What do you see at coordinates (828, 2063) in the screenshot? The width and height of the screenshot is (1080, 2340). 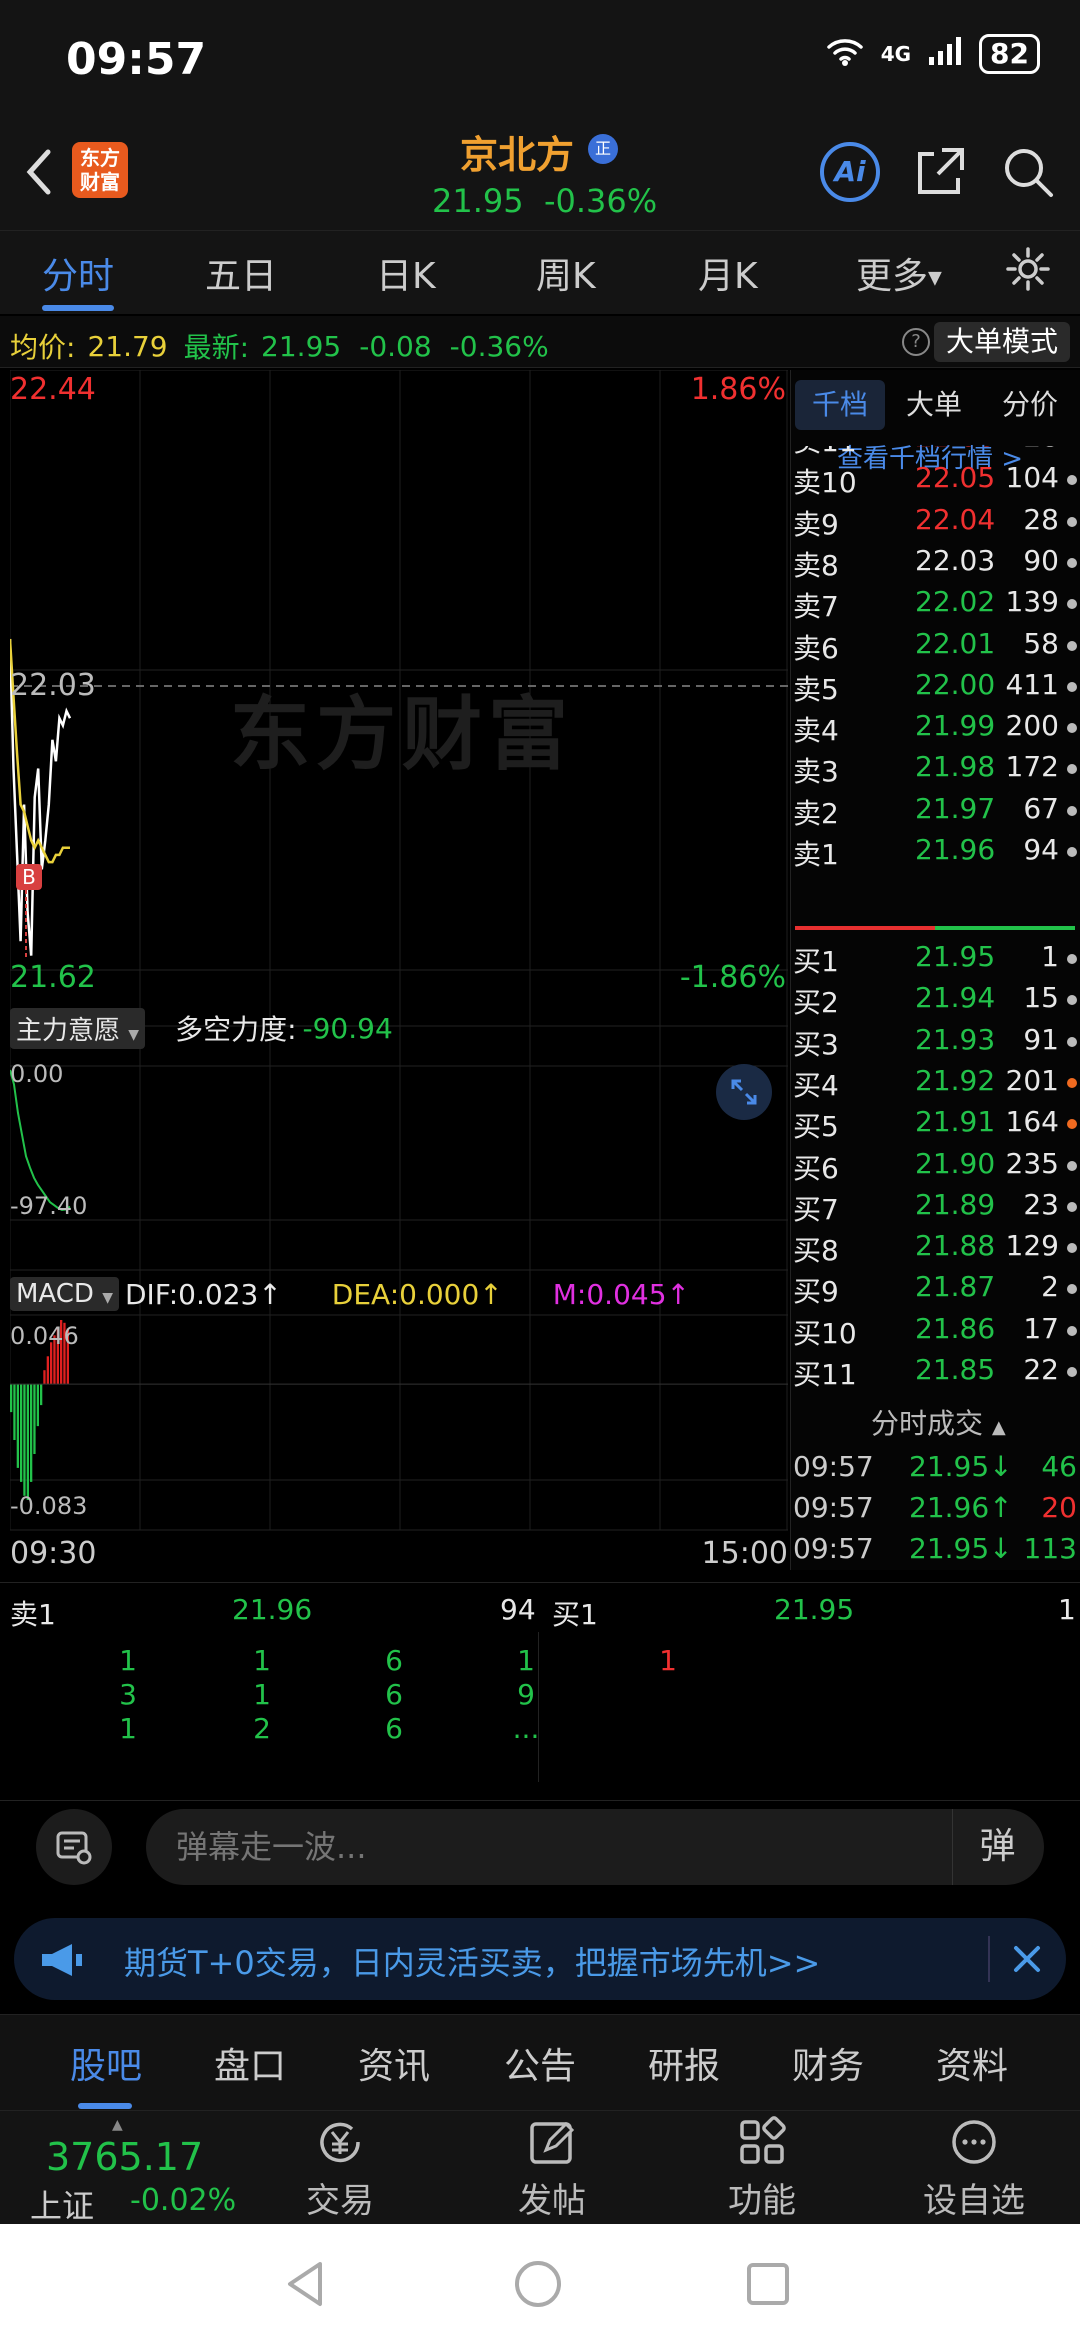 I see `tab-finance: 财务` at bounding box center [828, 2063].